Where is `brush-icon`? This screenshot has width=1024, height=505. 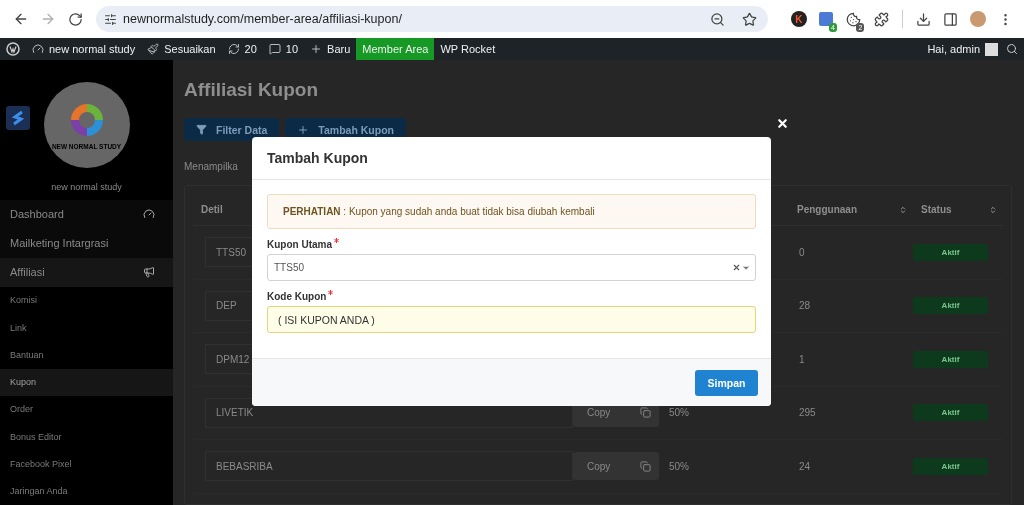 brush-icon is located at coordinates (153, 49).